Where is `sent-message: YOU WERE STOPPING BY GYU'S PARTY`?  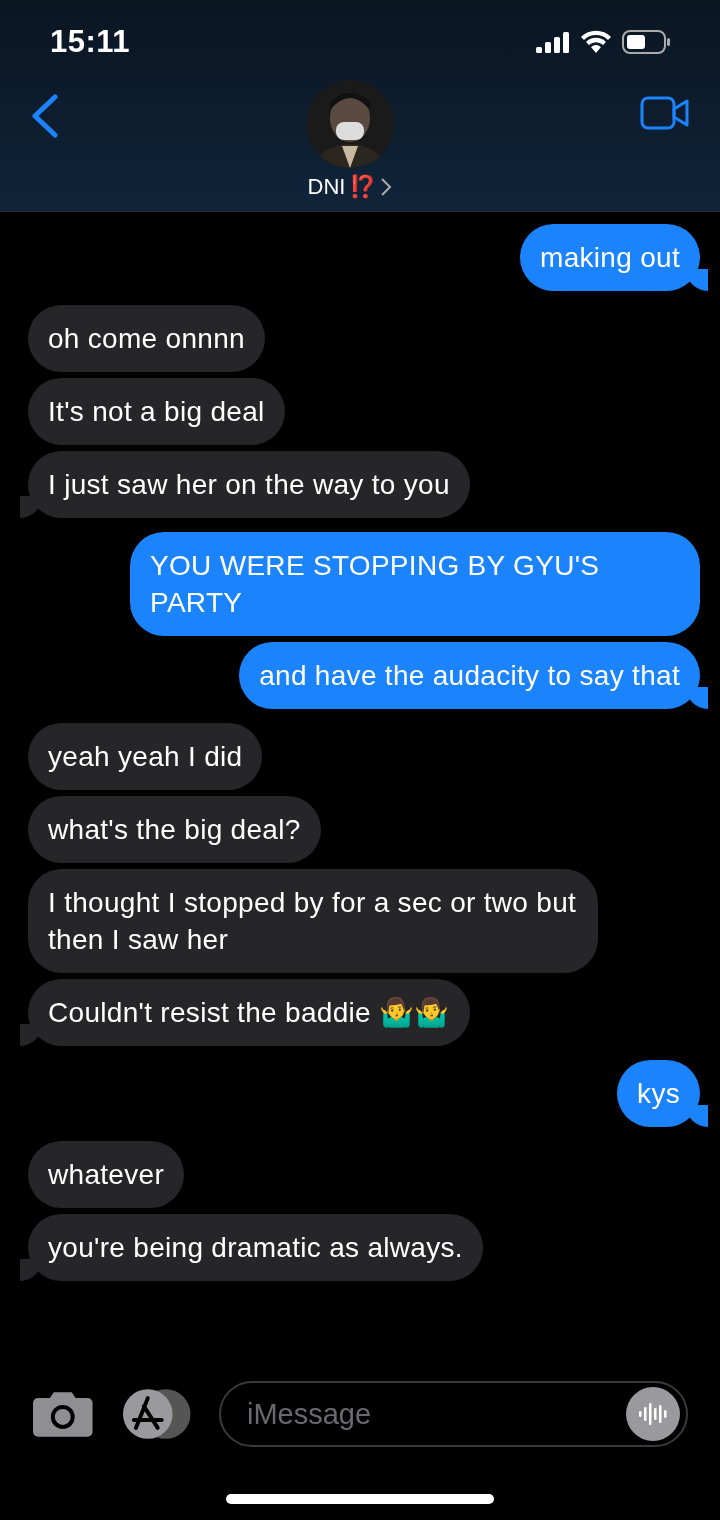
sent-message: YOU WERE STOPPING BY GYU'S PARTY is located at coordinates (415, 584).